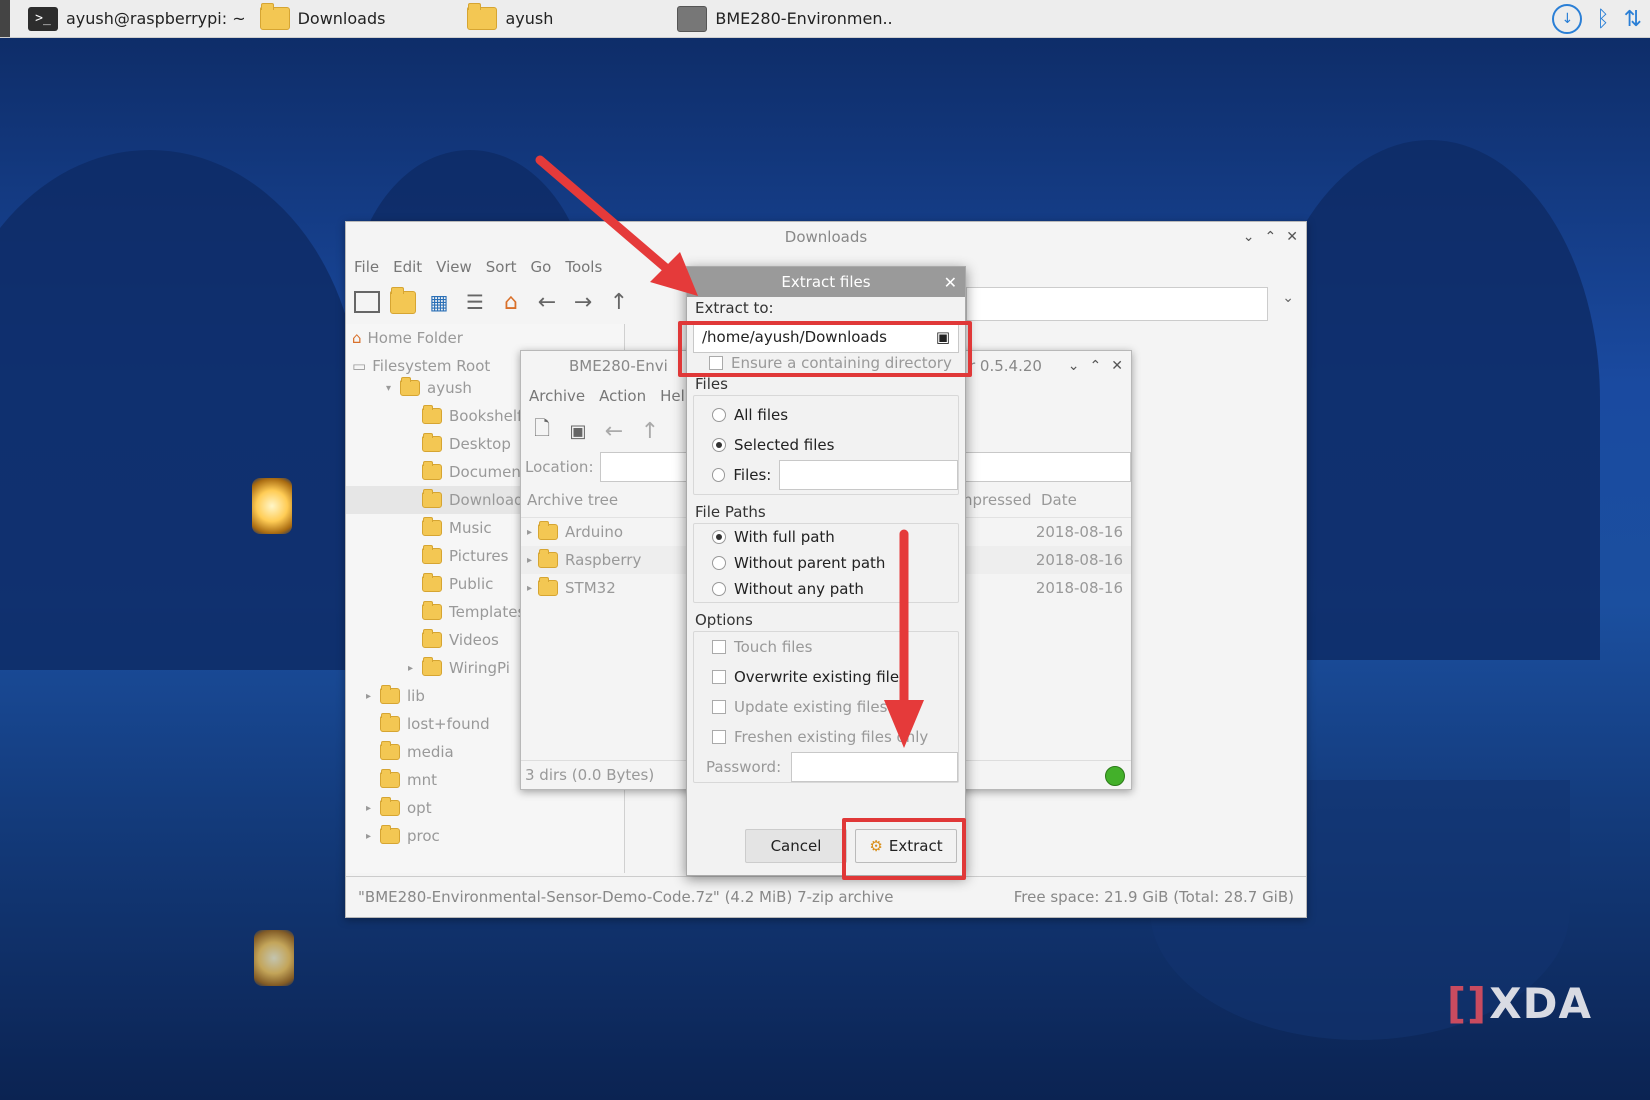 The image size is (1650, 1100). What do you see at coordinates (485, 836) in the screenshot?
I see `sidebar-item-proc: ▸ proc` at bounding box center [485, 836].